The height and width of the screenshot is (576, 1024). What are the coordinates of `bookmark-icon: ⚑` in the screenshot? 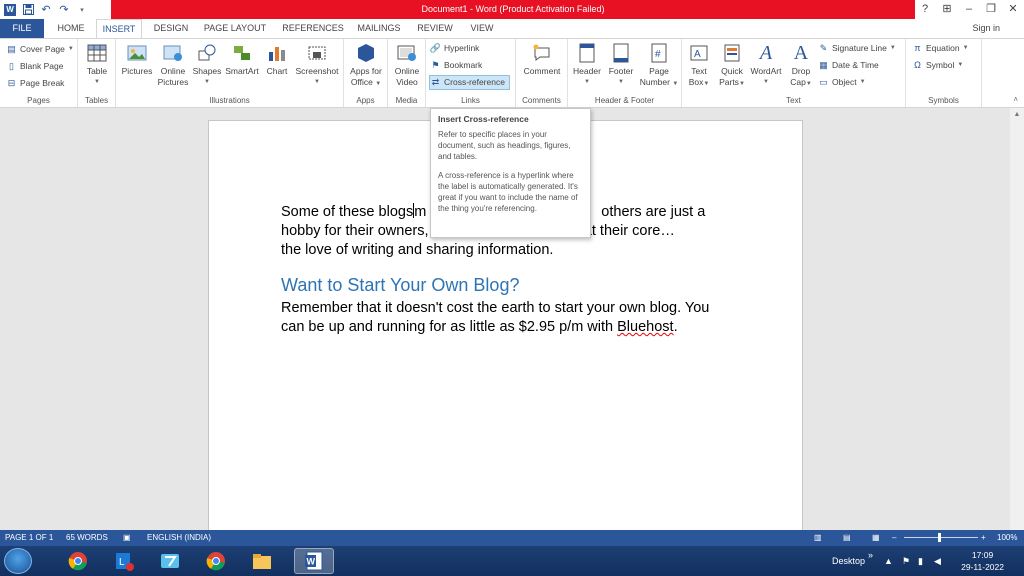 It's located at (435, 65).